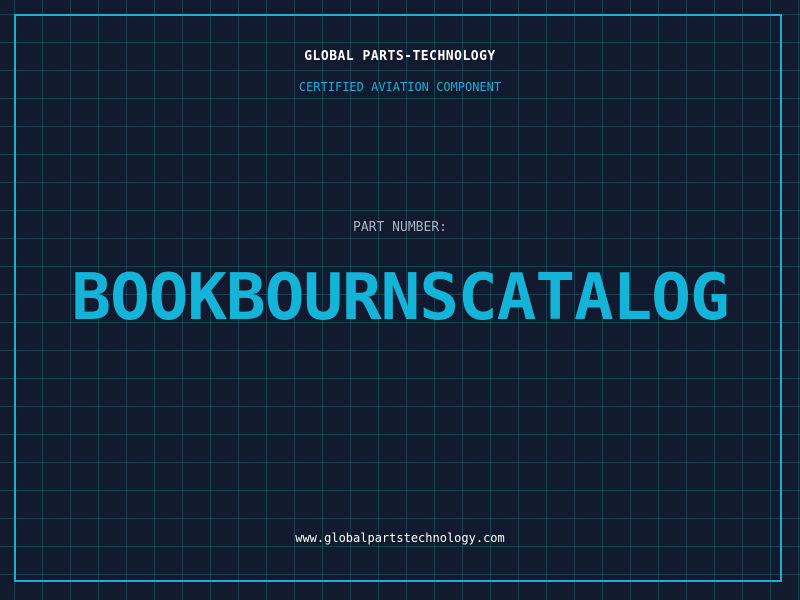 This screenshot has height=600, width=800. What do you see at coordinates (400, 56) in the screenshot?
I see `company-name: GLOBAL PARTS-TECHNOLOGY` at bounding box center [400, 56].